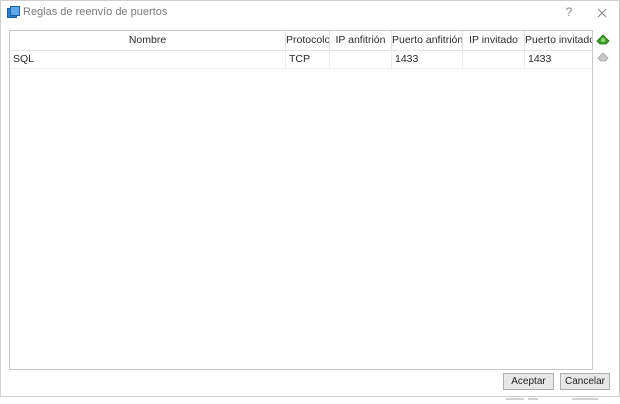 This screenshot has width=620, height=404. I want to click on cell-guest-ip, so click(494, 59).